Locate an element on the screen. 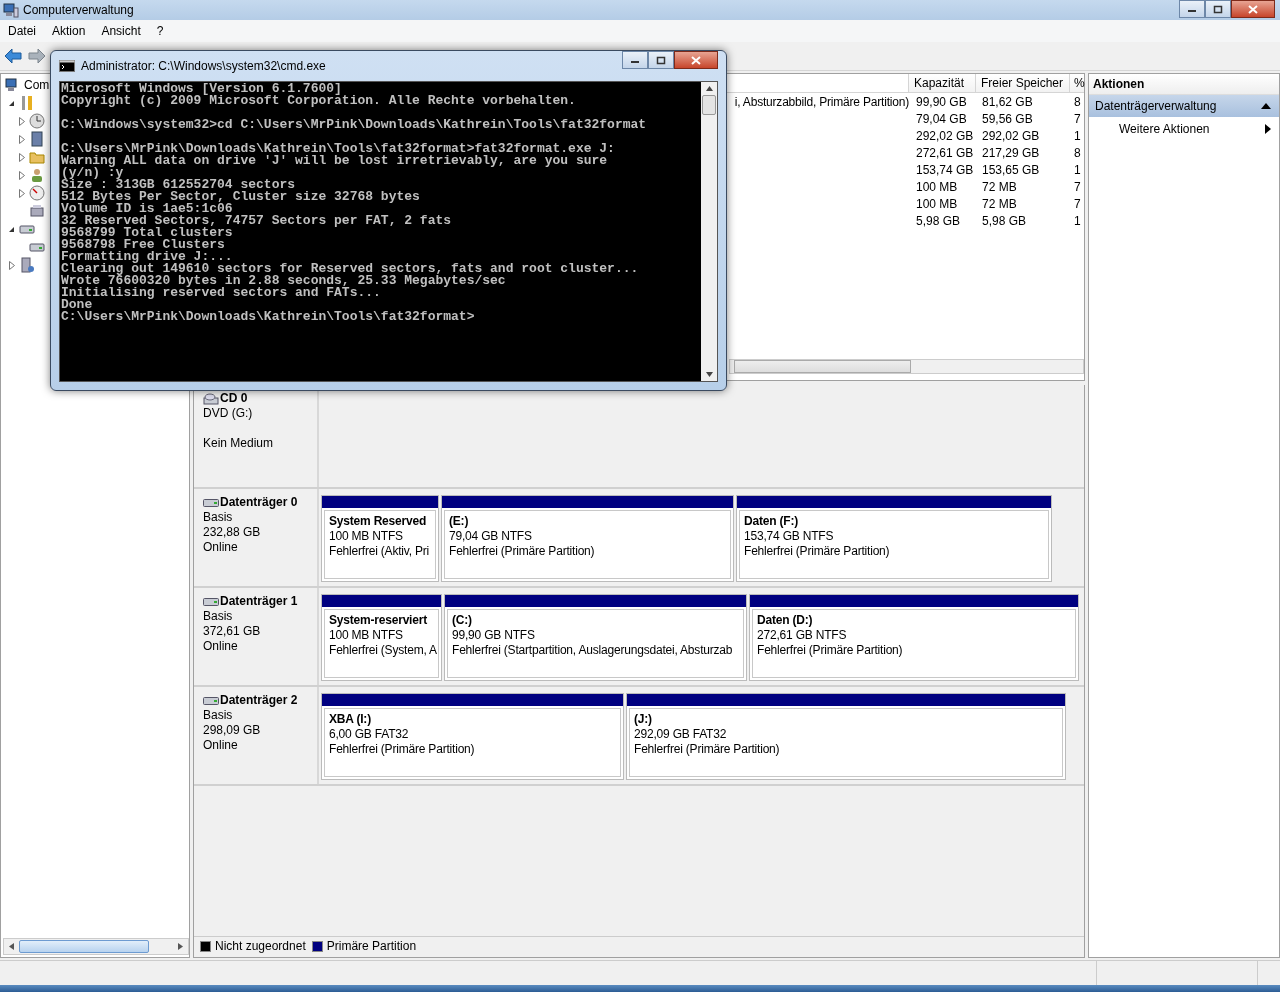 The width and height of the screenshot is (1280, 992). console-line: Copyright (c) 2009 Microsoft Corporation. Alle Rechte vorbehalten. is located at coordinates (318, 101).